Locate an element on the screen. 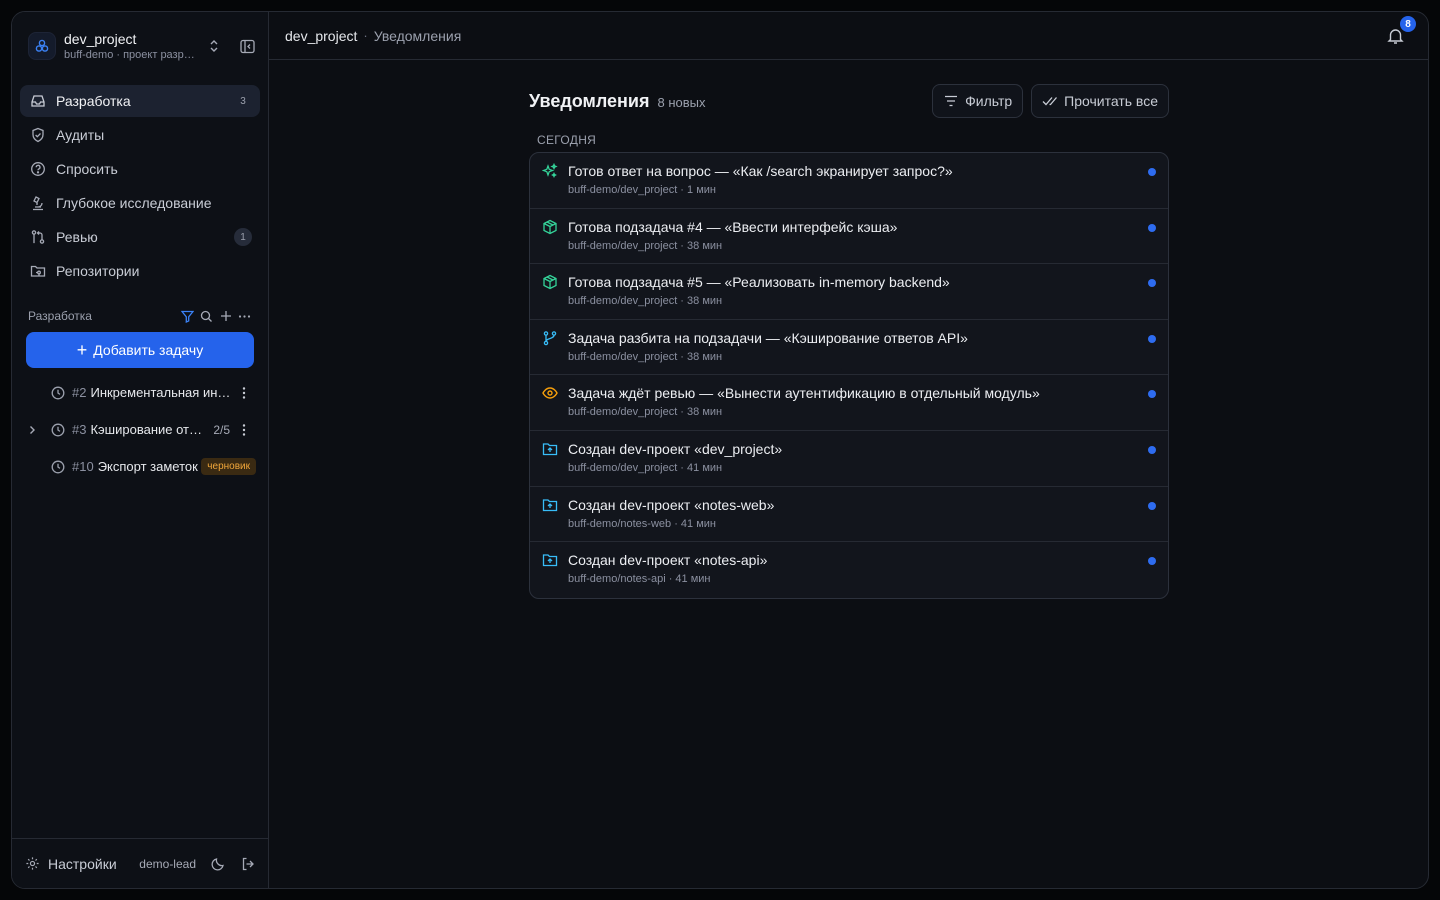  eye-icon is located at coordinates (550, 393).